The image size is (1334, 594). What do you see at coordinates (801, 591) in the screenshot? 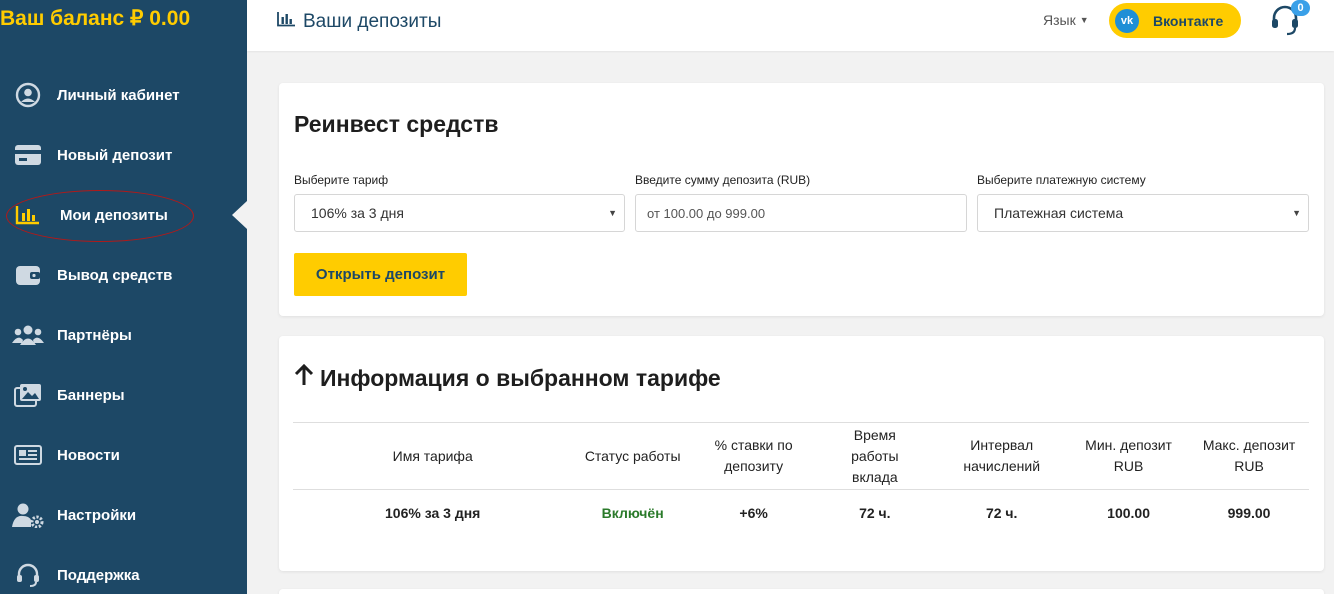
I see `next-card` at bounding box center [801, 591].